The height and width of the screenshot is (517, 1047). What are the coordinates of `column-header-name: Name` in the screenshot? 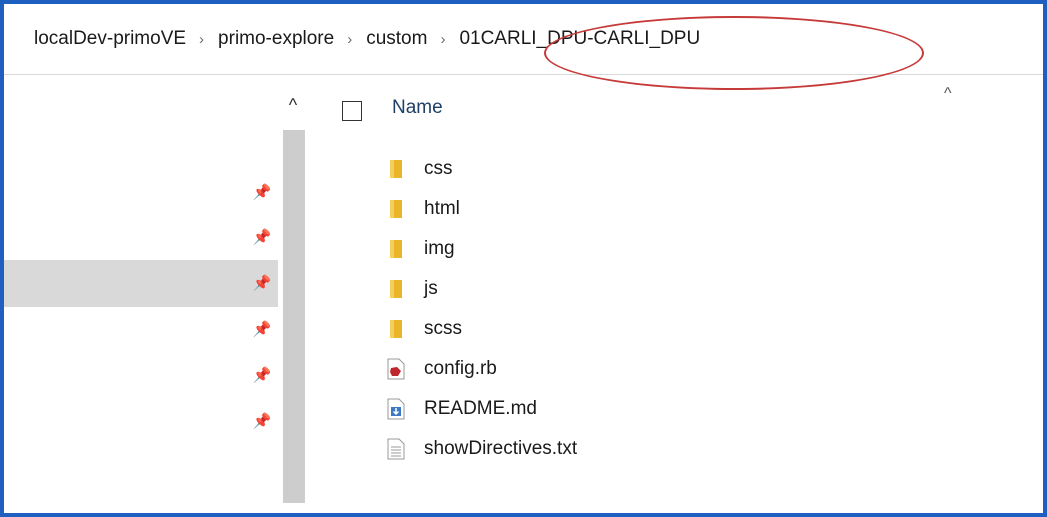 It's located at (417, 108).